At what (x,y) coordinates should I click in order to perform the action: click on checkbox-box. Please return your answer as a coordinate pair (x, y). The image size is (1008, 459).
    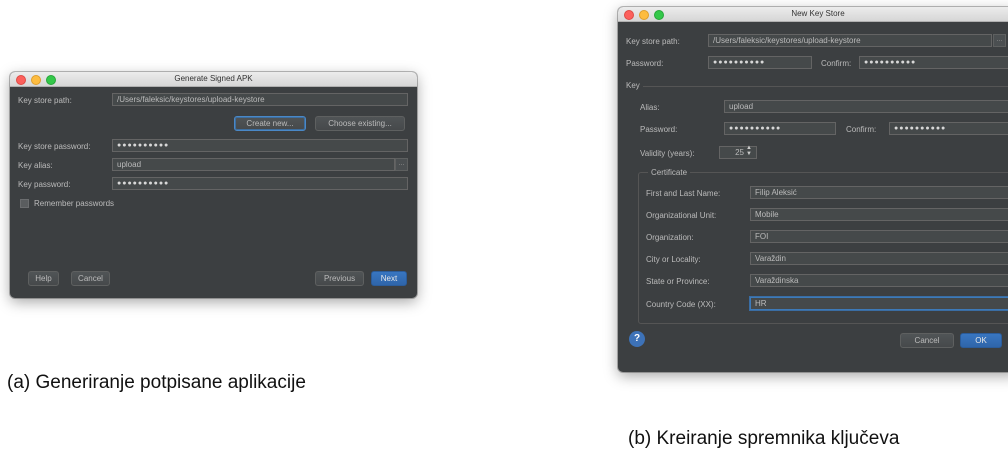
    Looking at the image, I should click on (24, 203).